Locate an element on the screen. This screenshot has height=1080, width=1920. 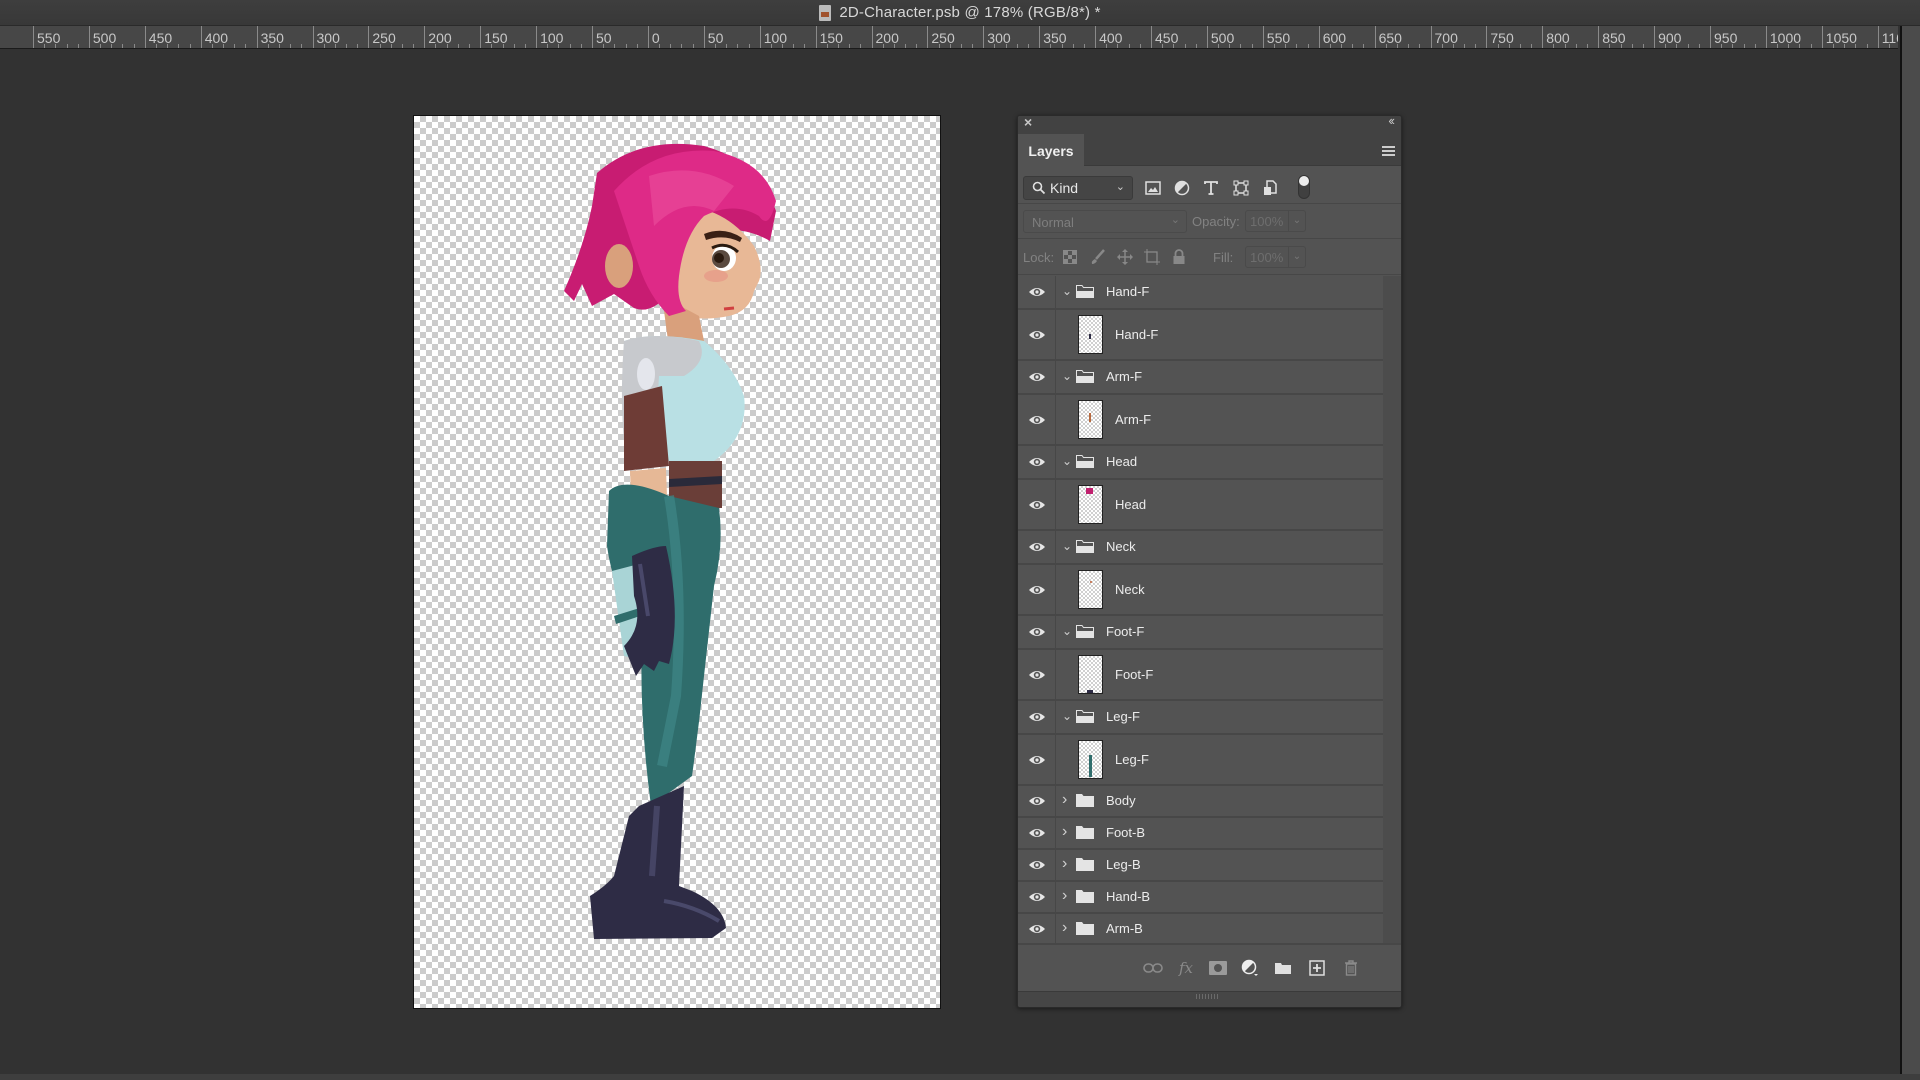
layer-row: Arm-F is located at coordinates (1200, 420).